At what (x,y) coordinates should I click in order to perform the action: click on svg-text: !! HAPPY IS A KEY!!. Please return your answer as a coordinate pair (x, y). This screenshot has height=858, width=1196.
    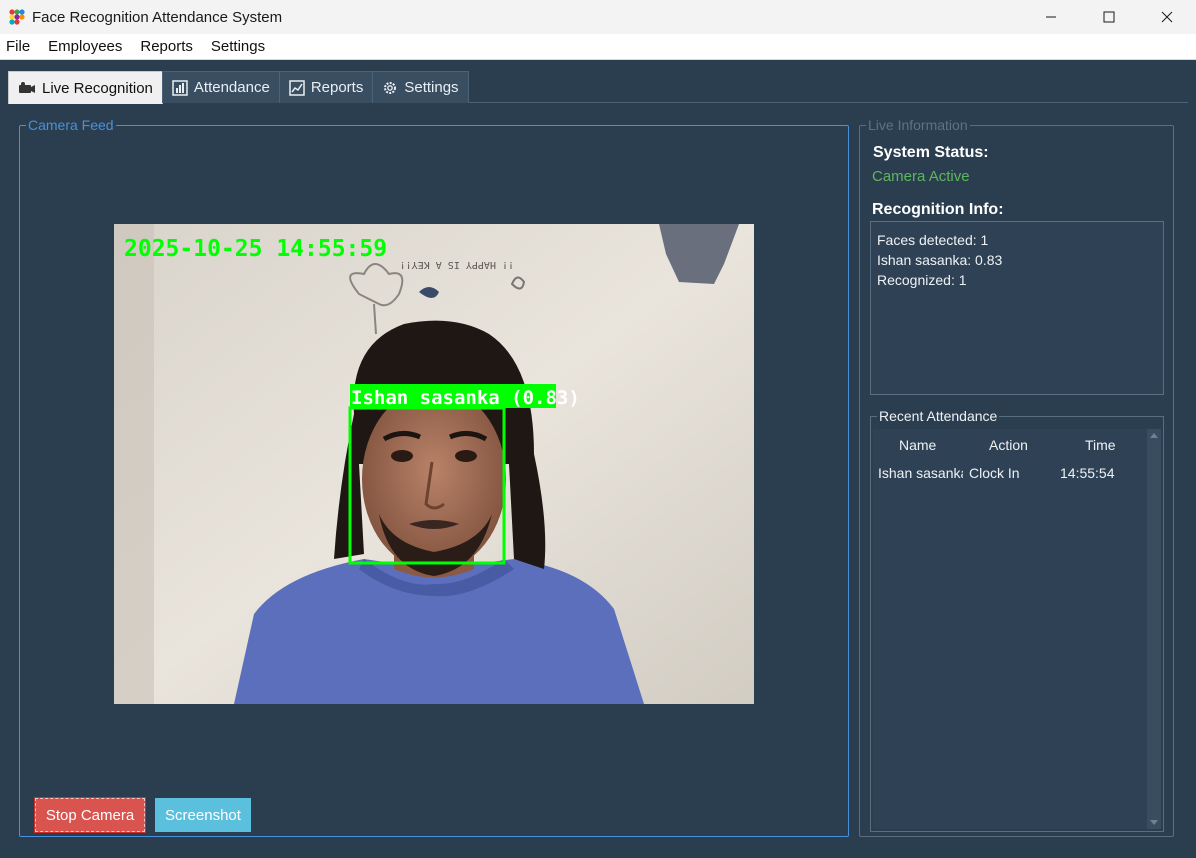
    Looking at the image, I should click on (457, 264).